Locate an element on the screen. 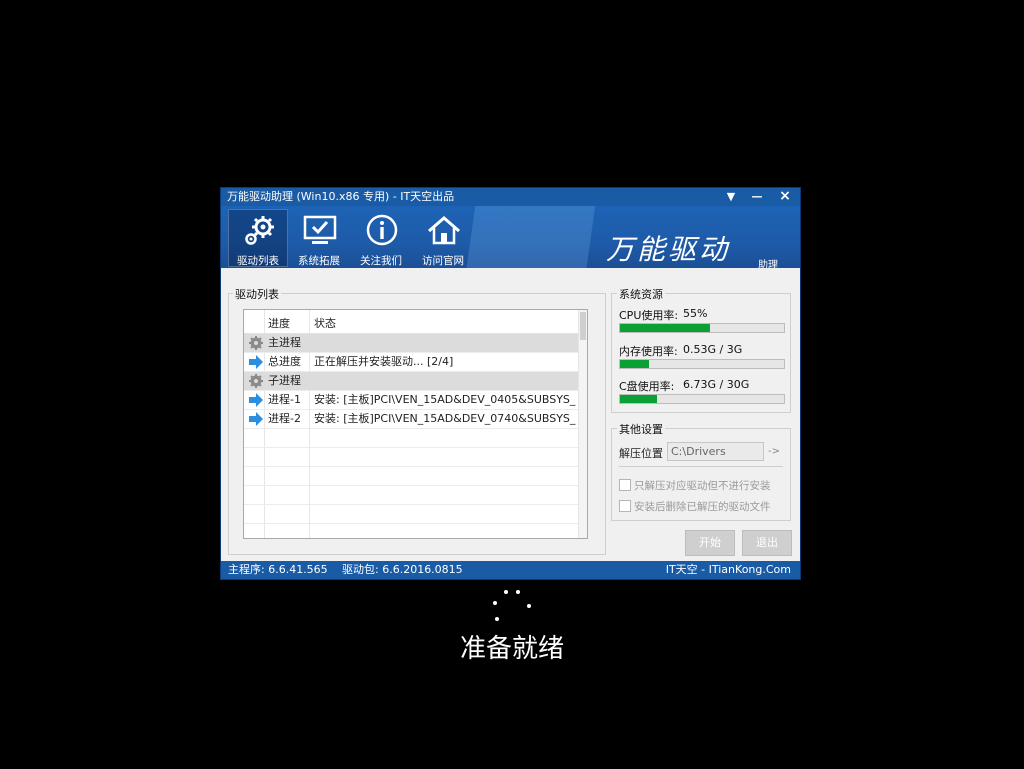  site-link: IT天空 - ITianKong.Com is located at coordinates (728, 570).